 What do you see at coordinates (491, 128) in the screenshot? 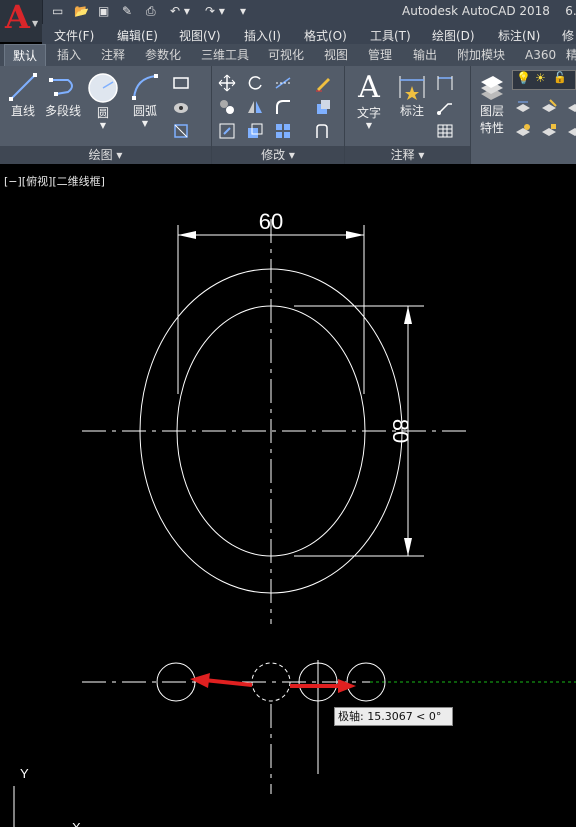
I see `layer-label-2: 特性` at bounding box center [491, 128].